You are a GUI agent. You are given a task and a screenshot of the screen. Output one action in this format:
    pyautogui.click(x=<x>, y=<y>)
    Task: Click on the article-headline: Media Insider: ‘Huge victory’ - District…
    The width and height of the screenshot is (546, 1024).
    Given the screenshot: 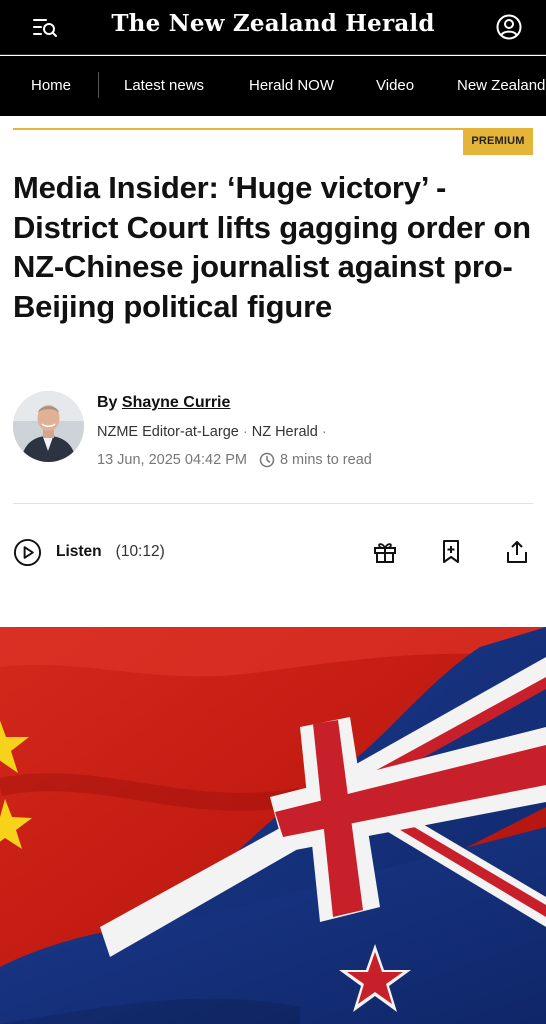 What is the action you would take?
    pyautogui.click(x=272, y=247)
    